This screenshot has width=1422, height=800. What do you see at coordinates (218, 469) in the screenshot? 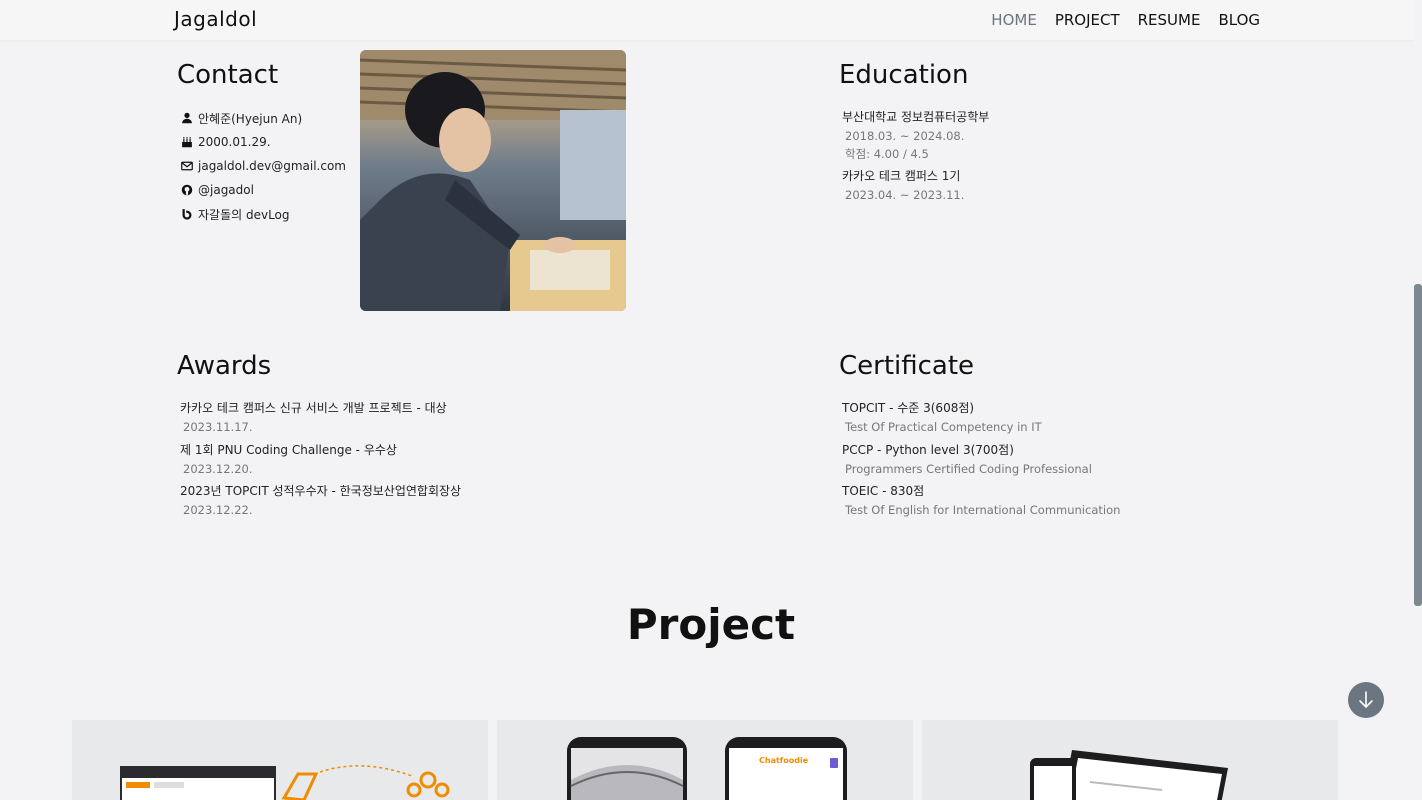
I see `award-entry-date: 2023.12.20.` at bounding box center [218, 469].